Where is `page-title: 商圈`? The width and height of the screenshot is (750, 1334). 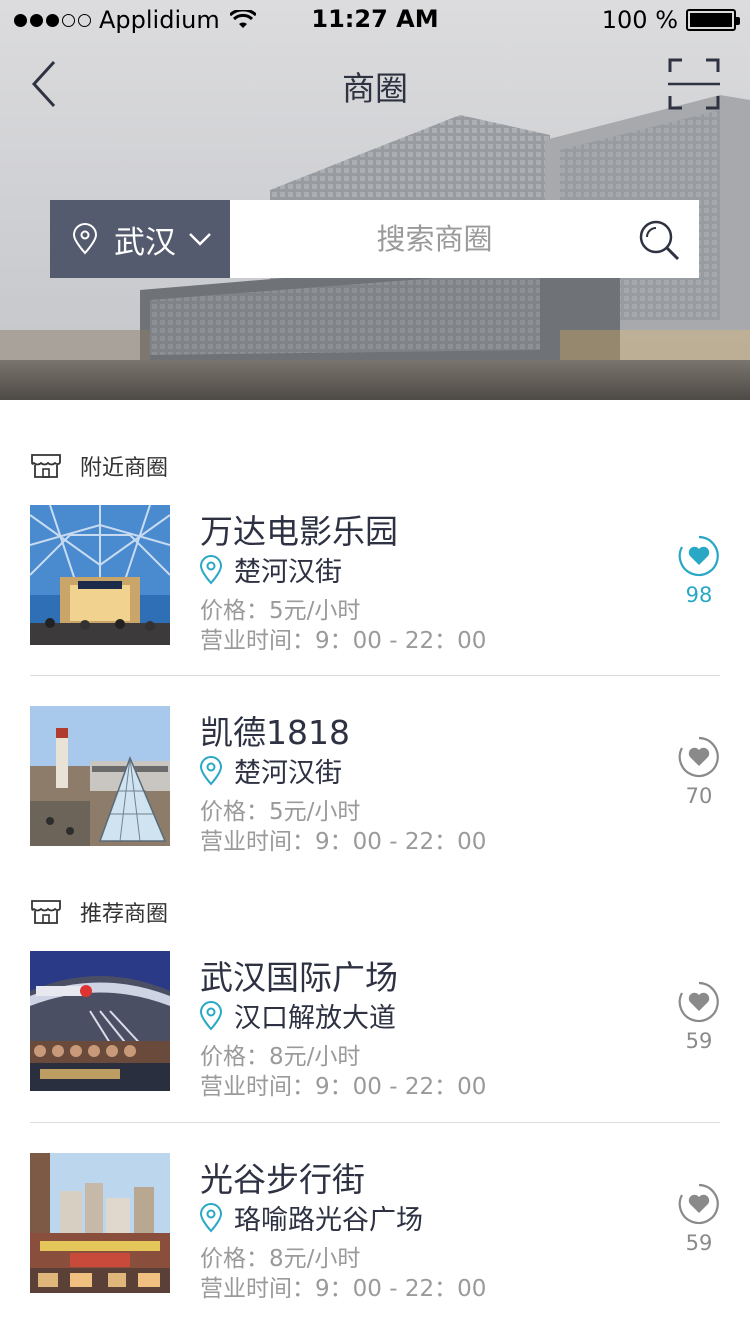
page-title: 商圈 is located at coordinates (375, 88).